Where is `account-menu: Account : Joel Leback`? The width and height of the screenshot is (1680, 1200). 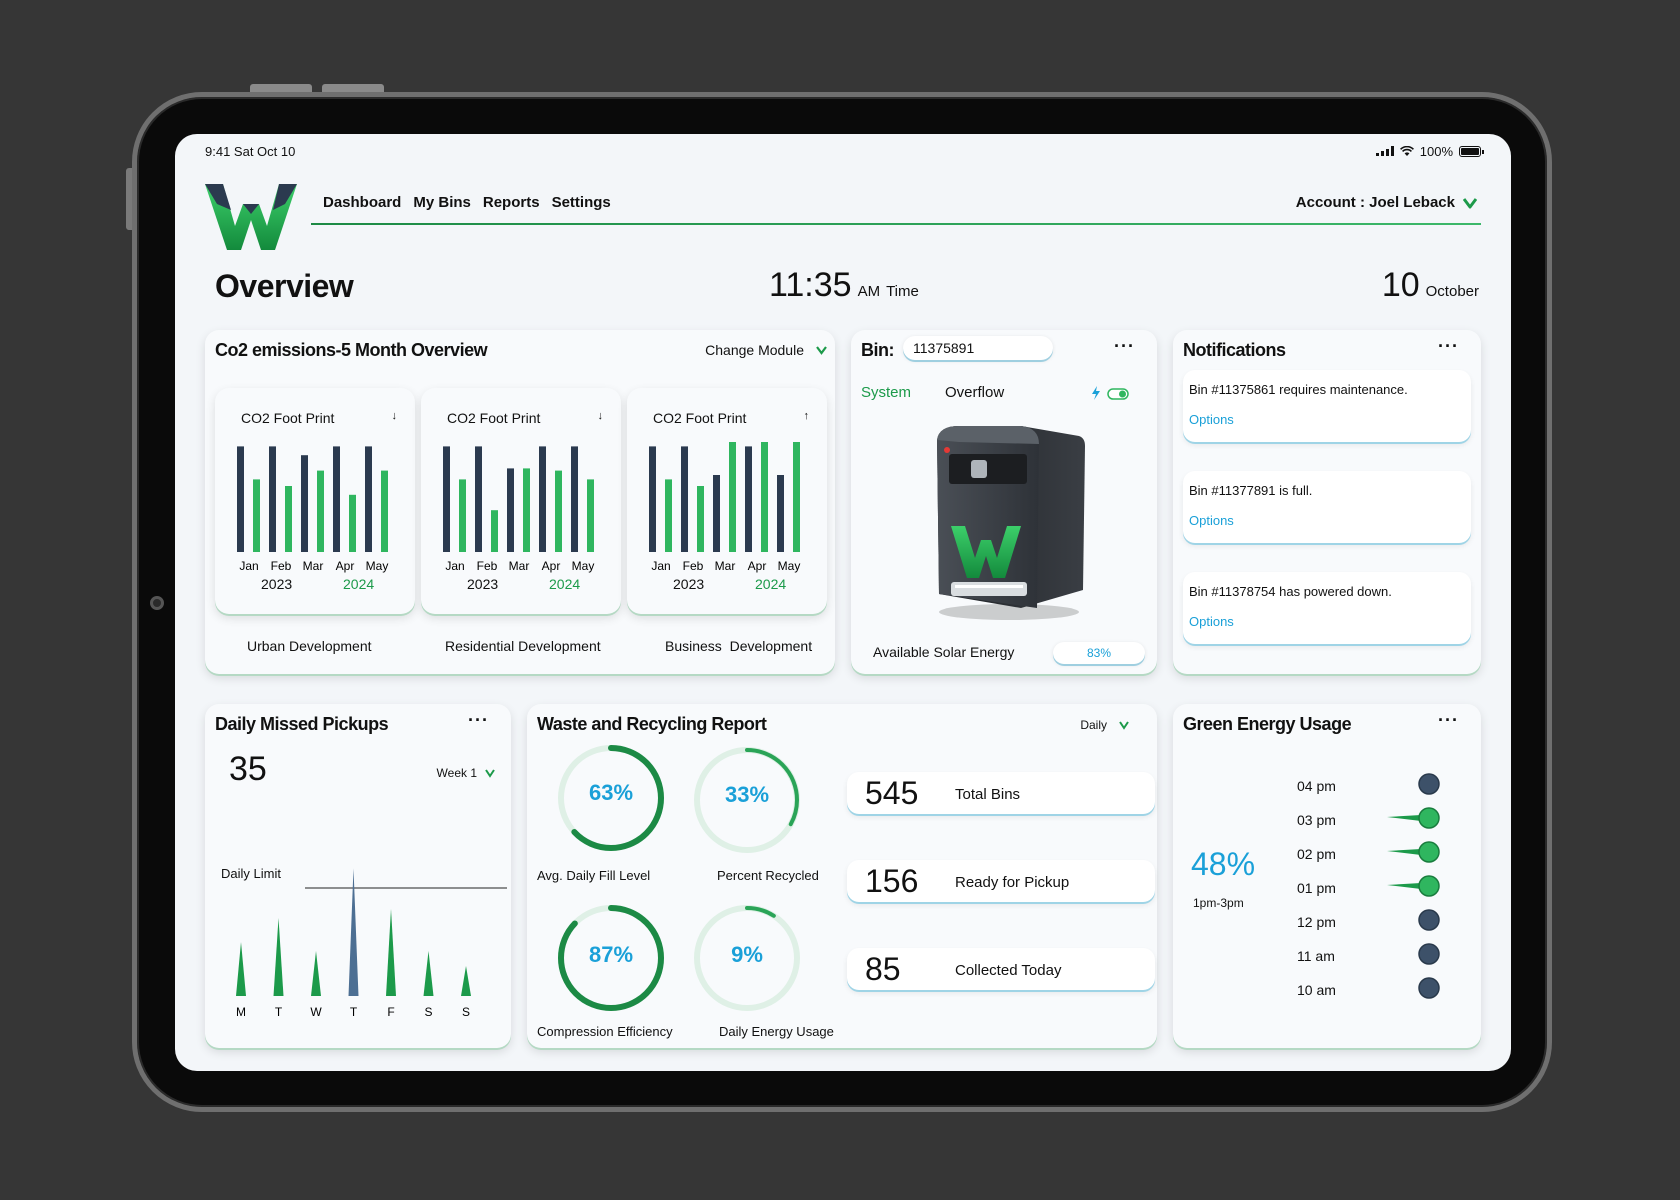 account-menu: Account : Joel Leback is located at coordinates (1386, 202).